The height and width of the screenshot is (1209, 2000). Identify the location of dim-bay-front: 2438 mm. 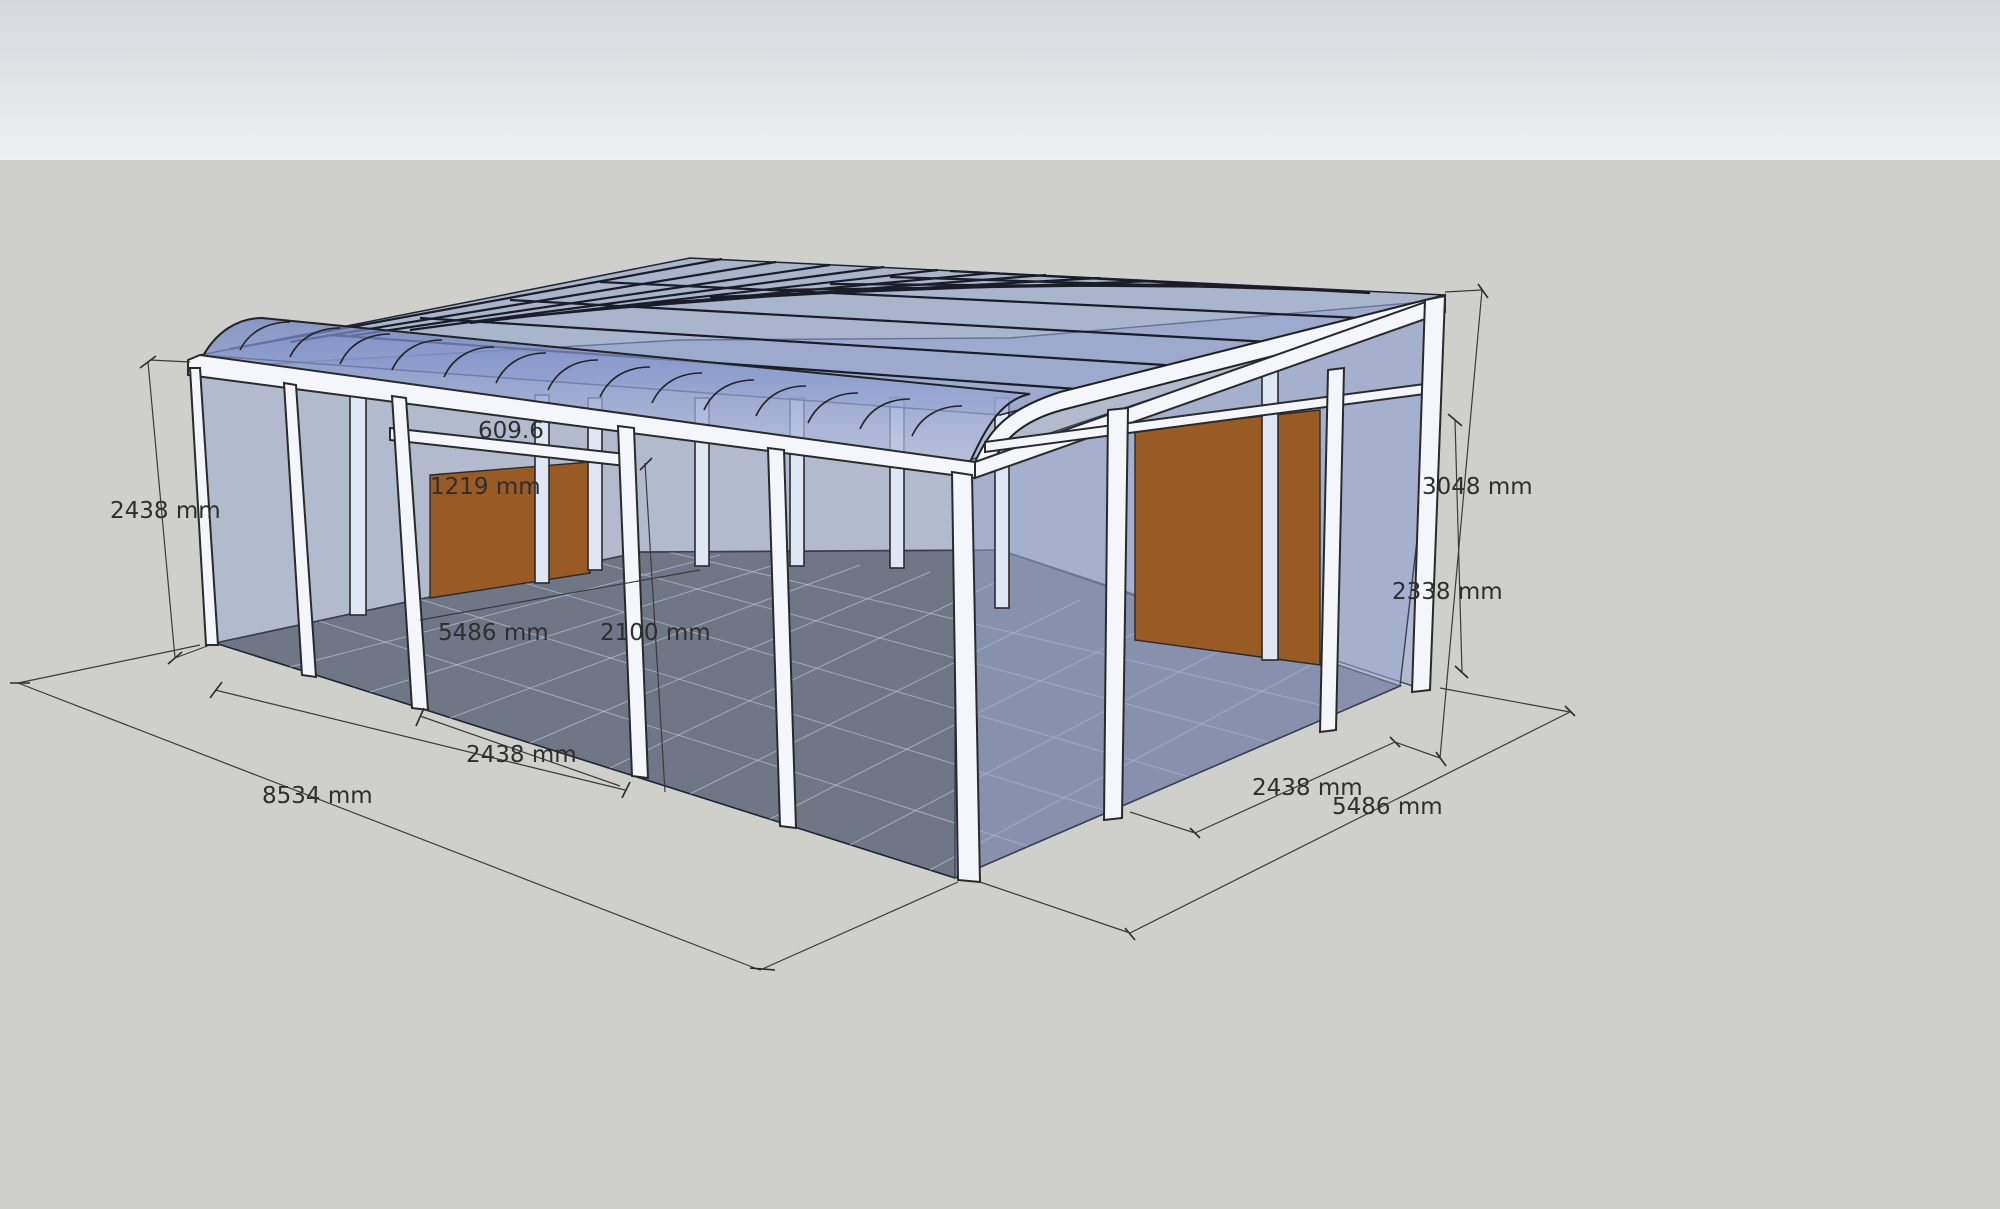
(521, 755).